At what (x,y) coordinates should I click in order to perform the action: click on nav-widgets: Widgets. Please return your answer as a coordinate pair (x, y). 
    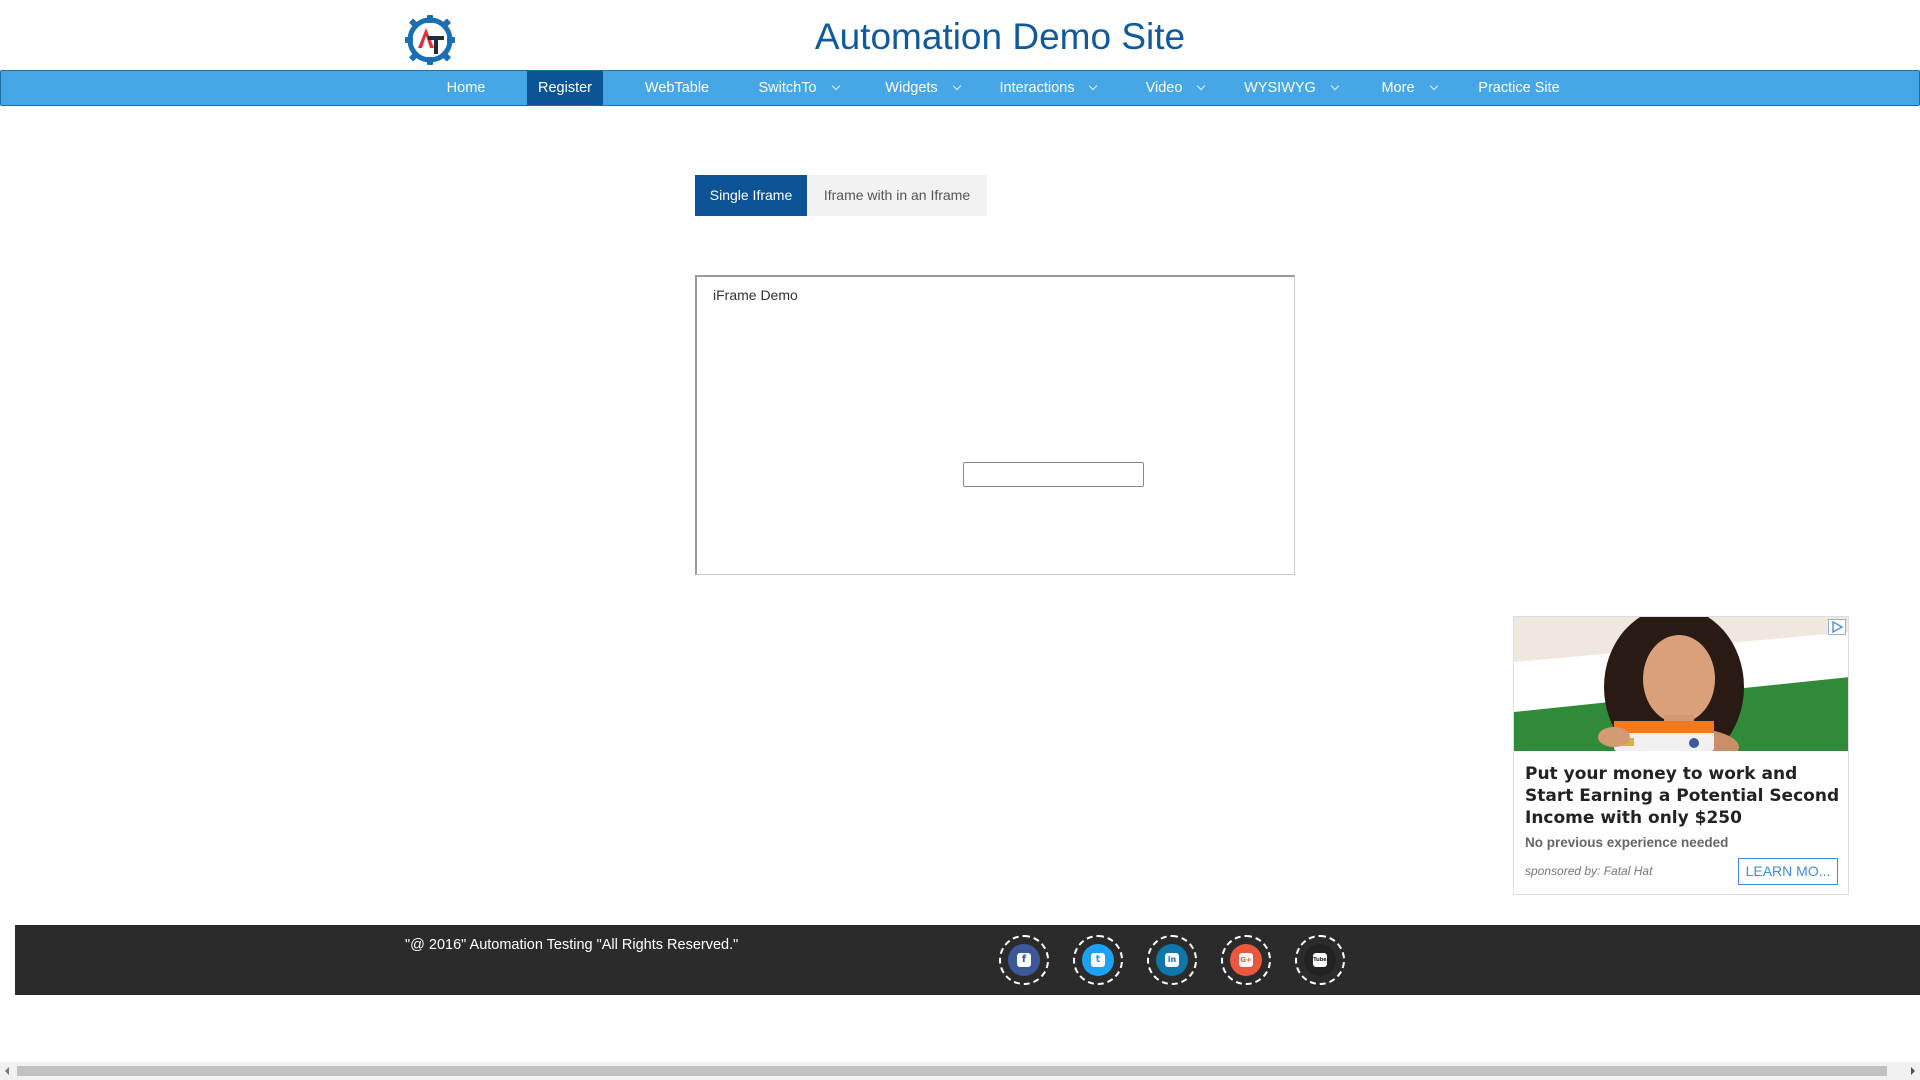
    Looking at the image, I should click on (922, 88).